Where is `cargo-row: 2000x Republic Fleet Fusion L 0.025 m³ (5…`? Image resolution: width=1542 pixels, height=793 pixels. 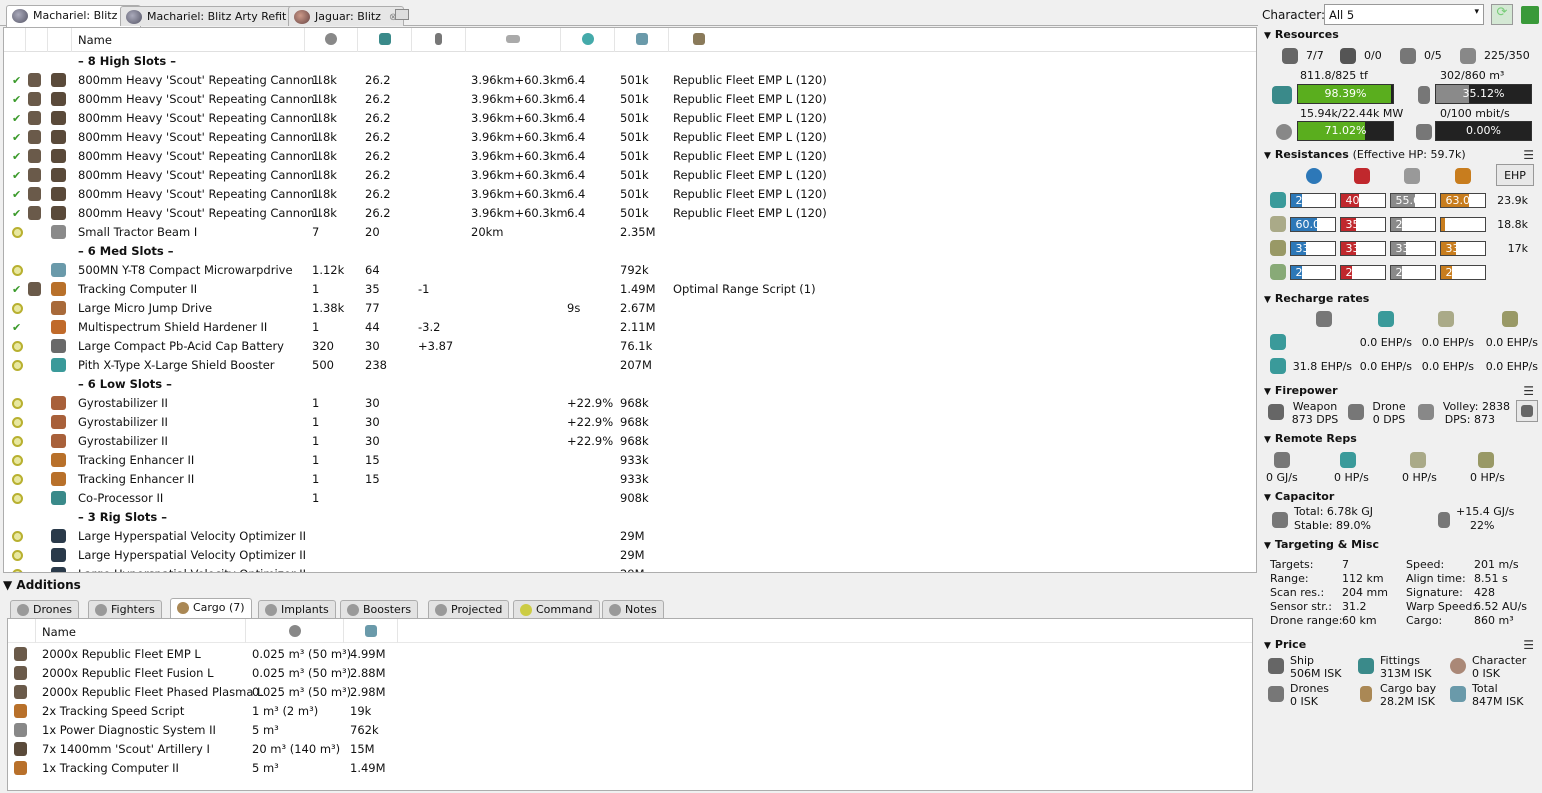
cargo-row: 2000x Republic Fleet Fusion L 0.025 m³ (5… is located at coordinates (630, 673).